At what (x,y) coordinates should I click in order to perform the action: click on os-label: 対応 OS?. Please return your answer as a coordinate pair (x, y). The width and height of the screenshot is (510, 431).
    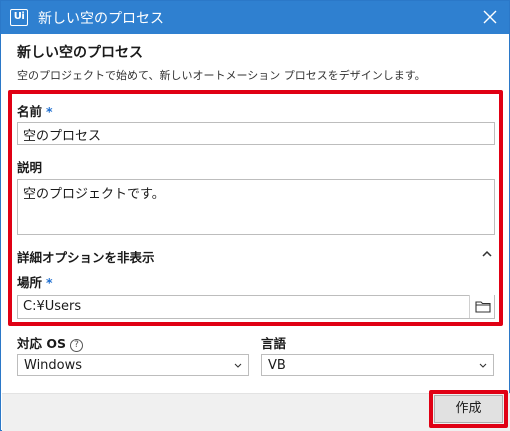
    Looking at the image, I should click on (50, 342).